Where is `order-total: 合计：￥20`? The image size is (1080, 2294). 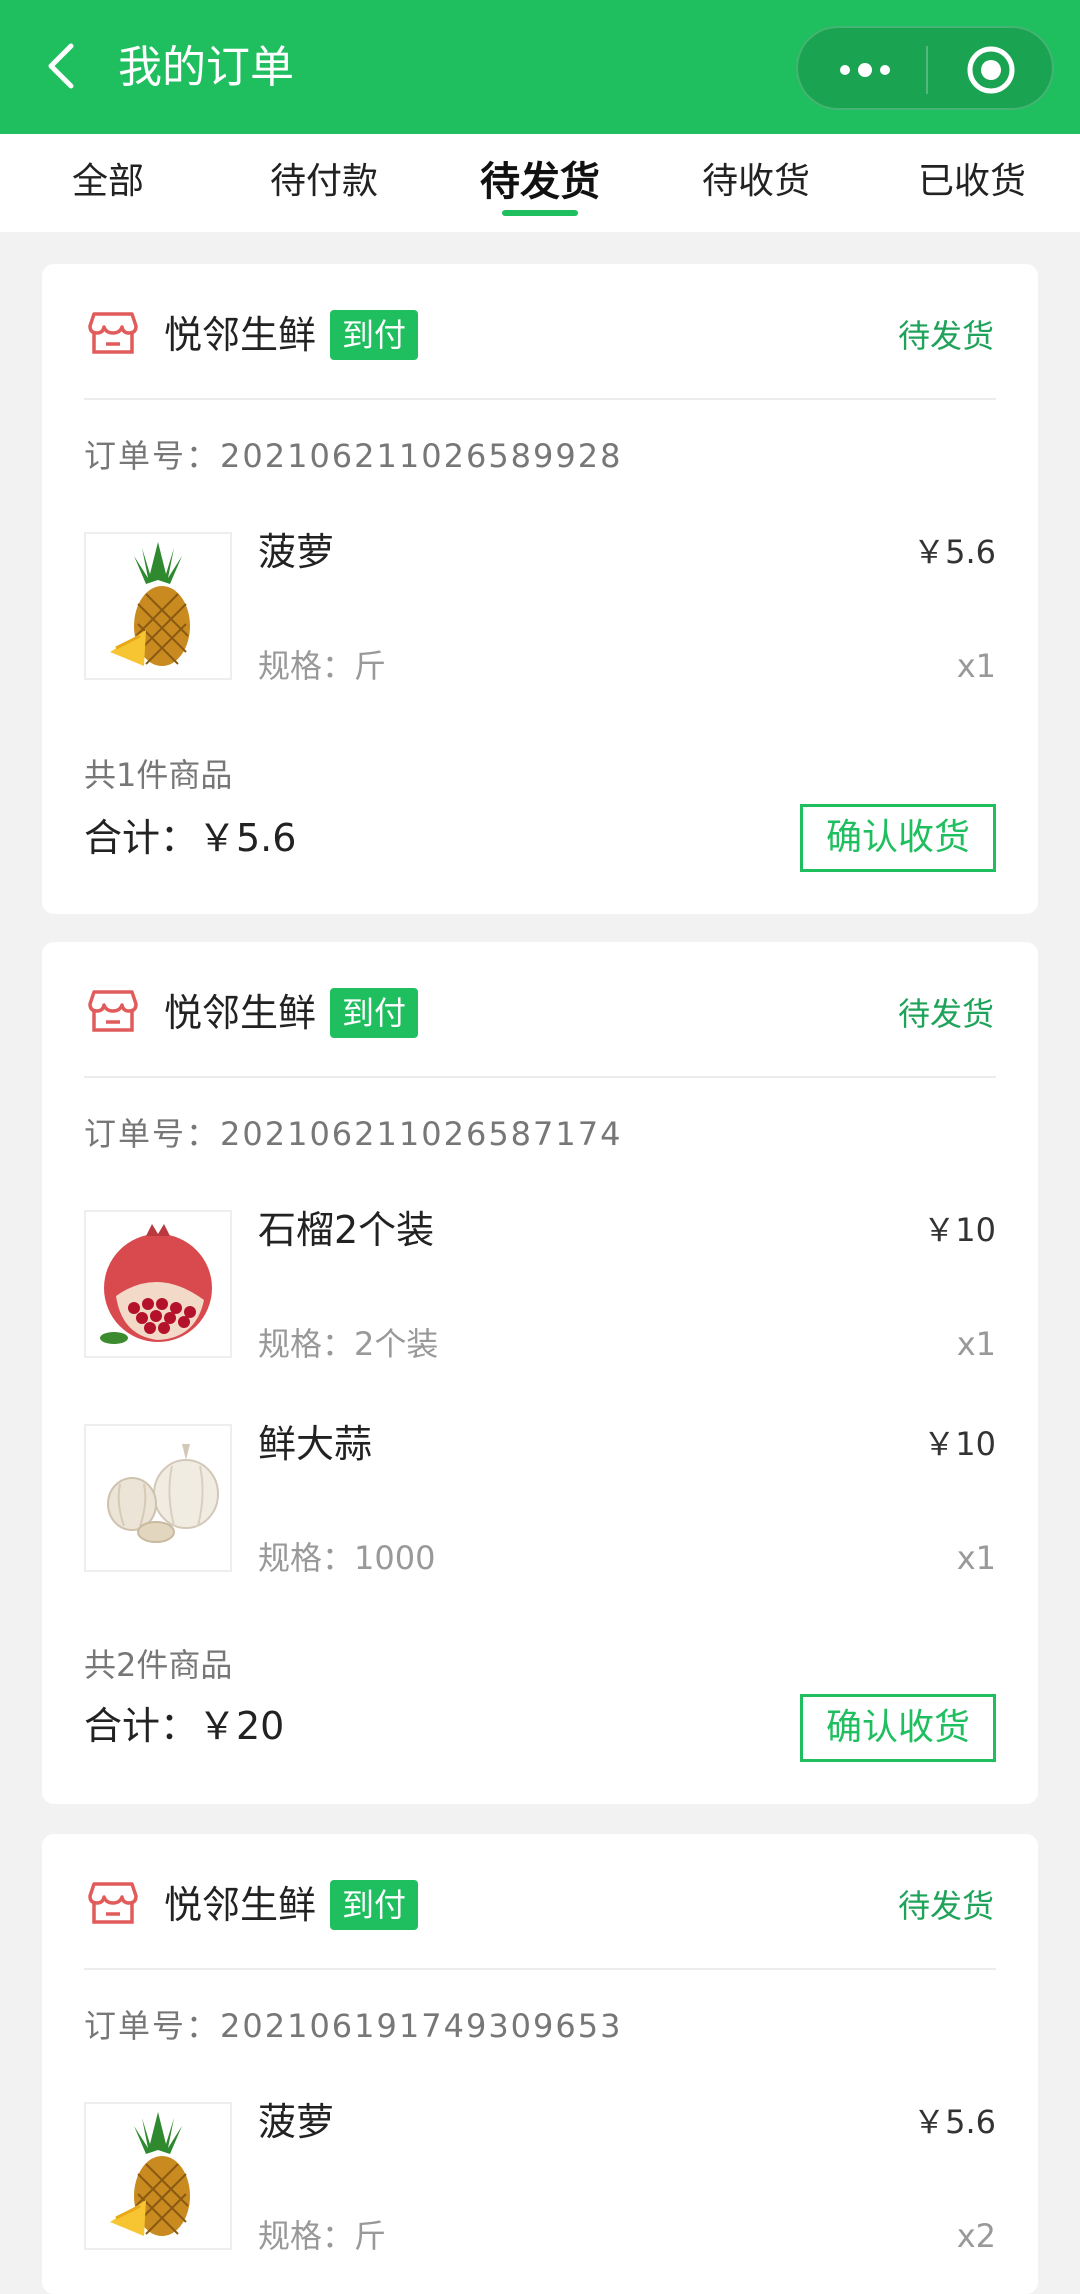 order-total: 合计：￥20 is located at coordinates (184, 1726).